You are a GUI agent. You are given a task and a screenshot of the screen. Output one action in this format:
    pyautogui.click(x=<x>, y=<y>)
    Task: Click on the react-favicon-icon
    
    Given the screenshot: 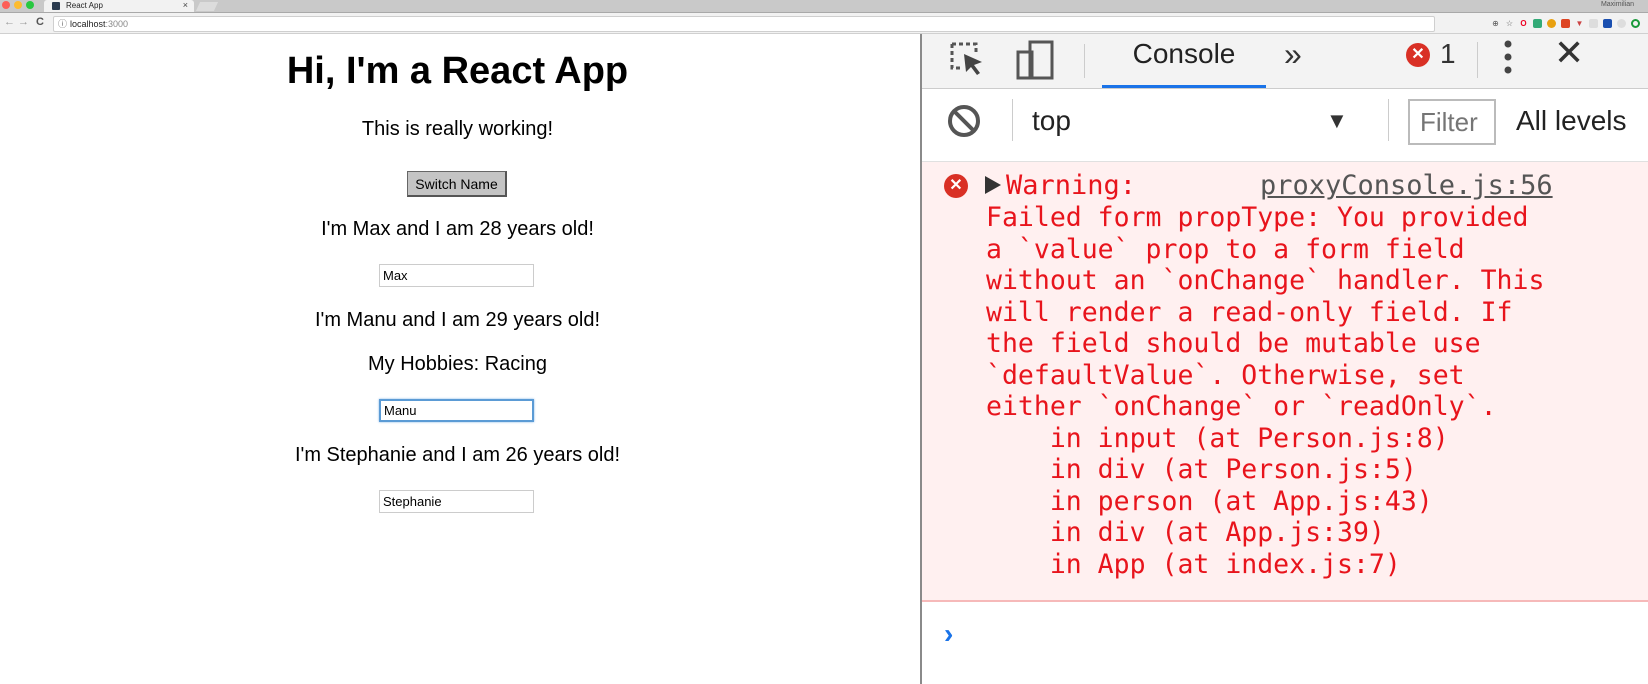 What is the action you would take?
    pyautogui.click(x=56, y=6)
    